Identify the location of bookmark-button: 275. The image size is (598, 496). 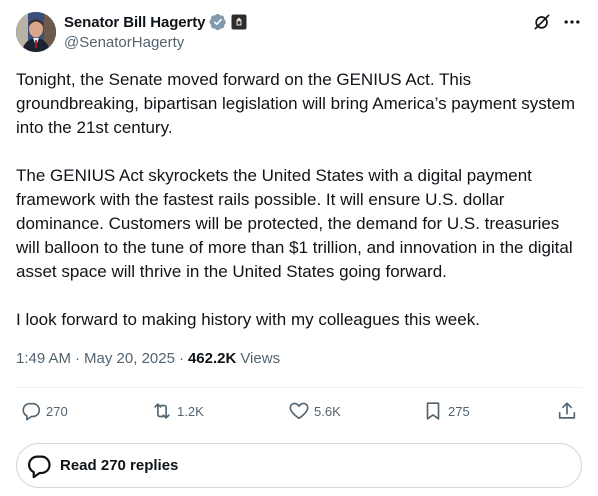
(446, 411).